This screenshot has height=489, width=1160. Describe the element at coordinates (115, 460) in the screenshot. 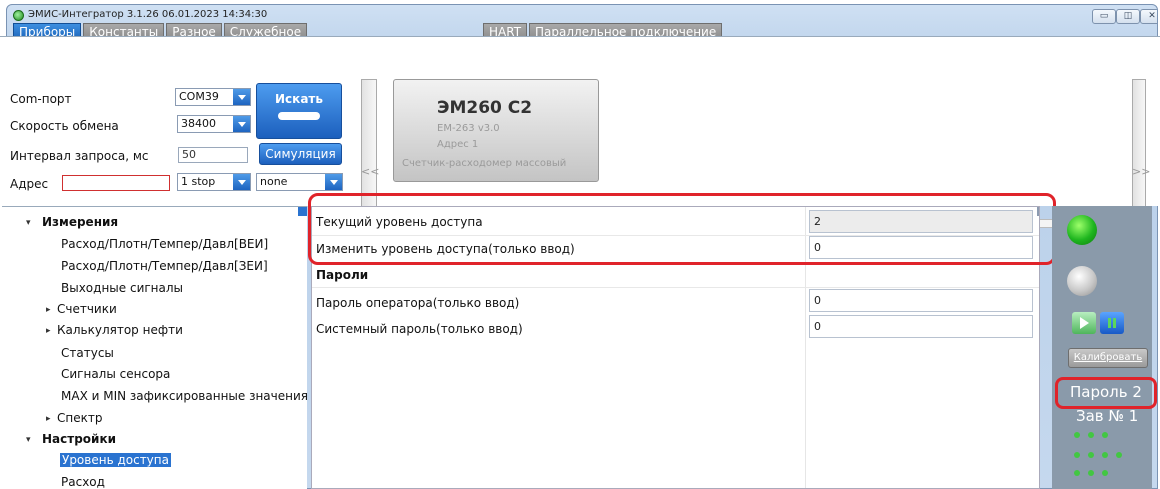

I see `tree-item-access-level: Уровень доступа` at that location.